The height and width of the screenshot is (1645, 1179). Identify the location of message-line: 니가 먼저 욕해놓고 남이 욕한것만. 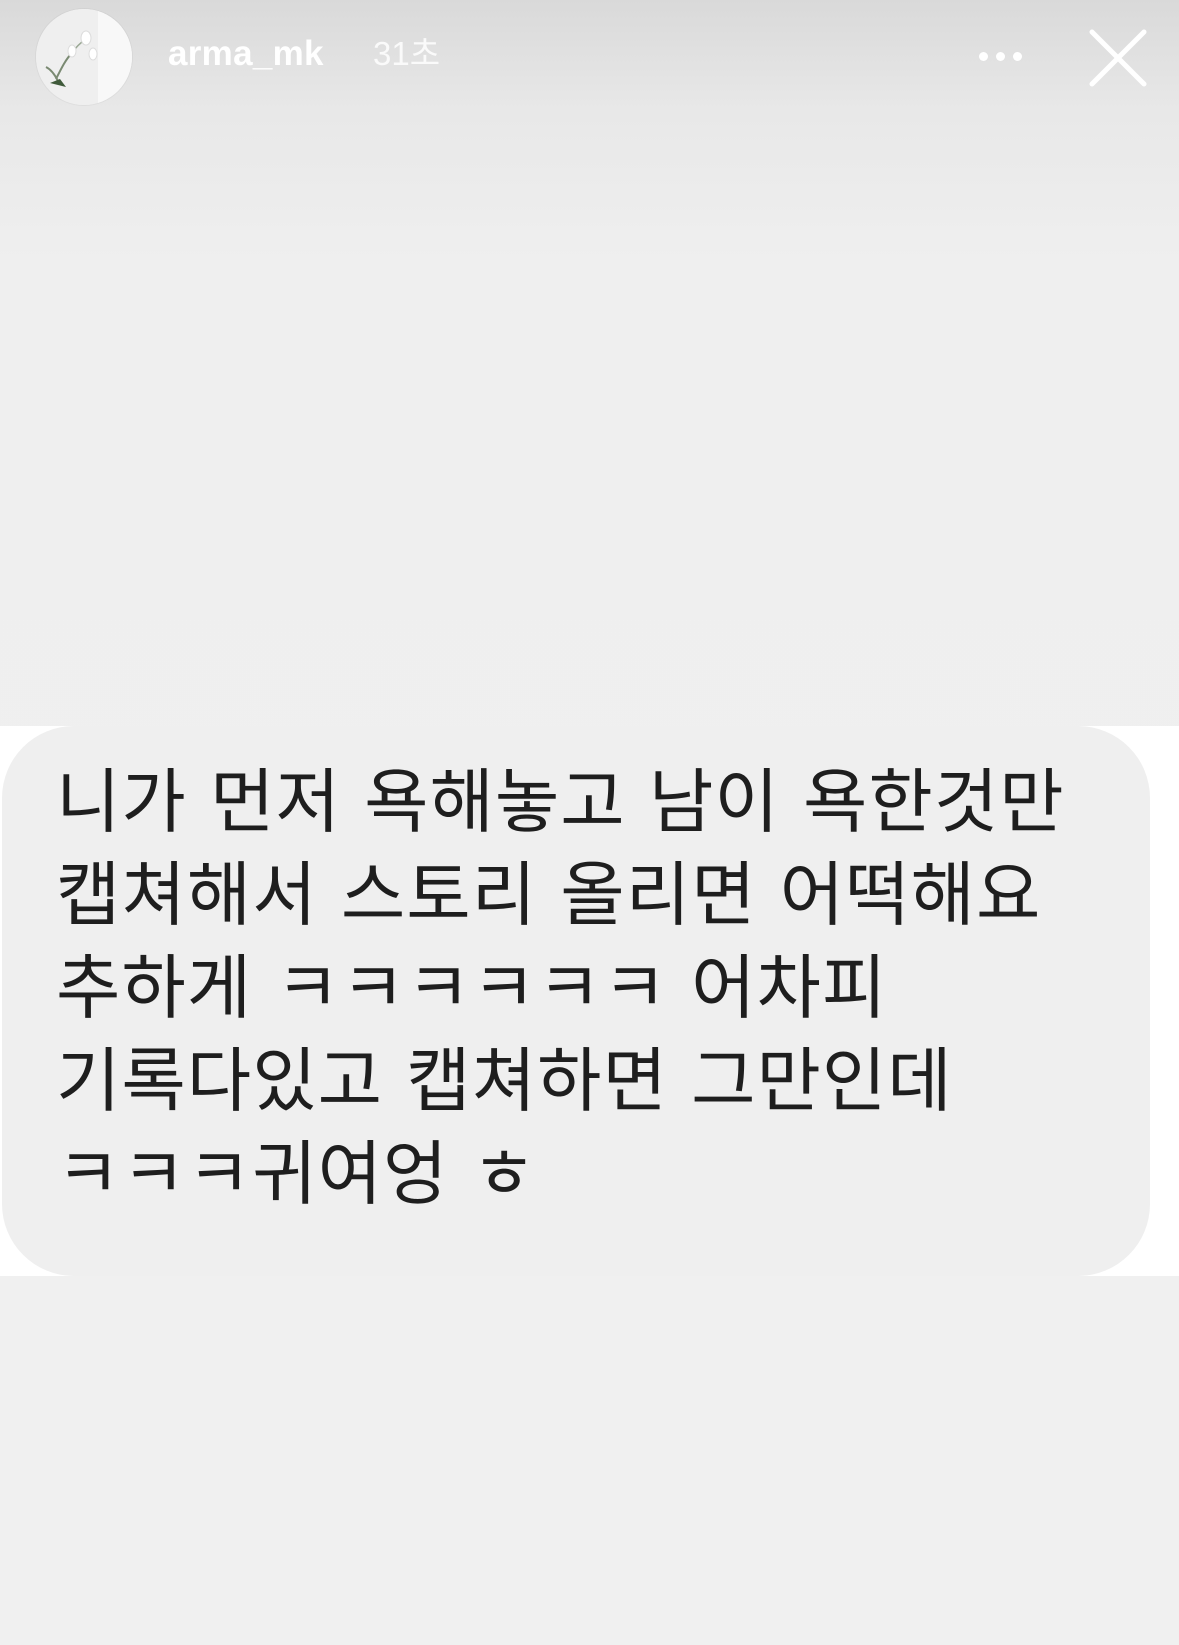
(560, 802).